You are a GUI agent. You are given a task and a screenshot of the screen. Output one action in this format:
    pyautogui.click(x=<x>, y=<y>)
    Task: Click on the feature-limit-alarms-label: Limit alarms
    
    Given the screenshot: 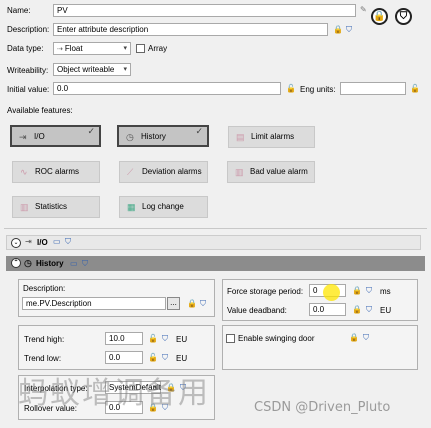 What is the action you would take?
    pyautogui.click(x=273, y=136)
    